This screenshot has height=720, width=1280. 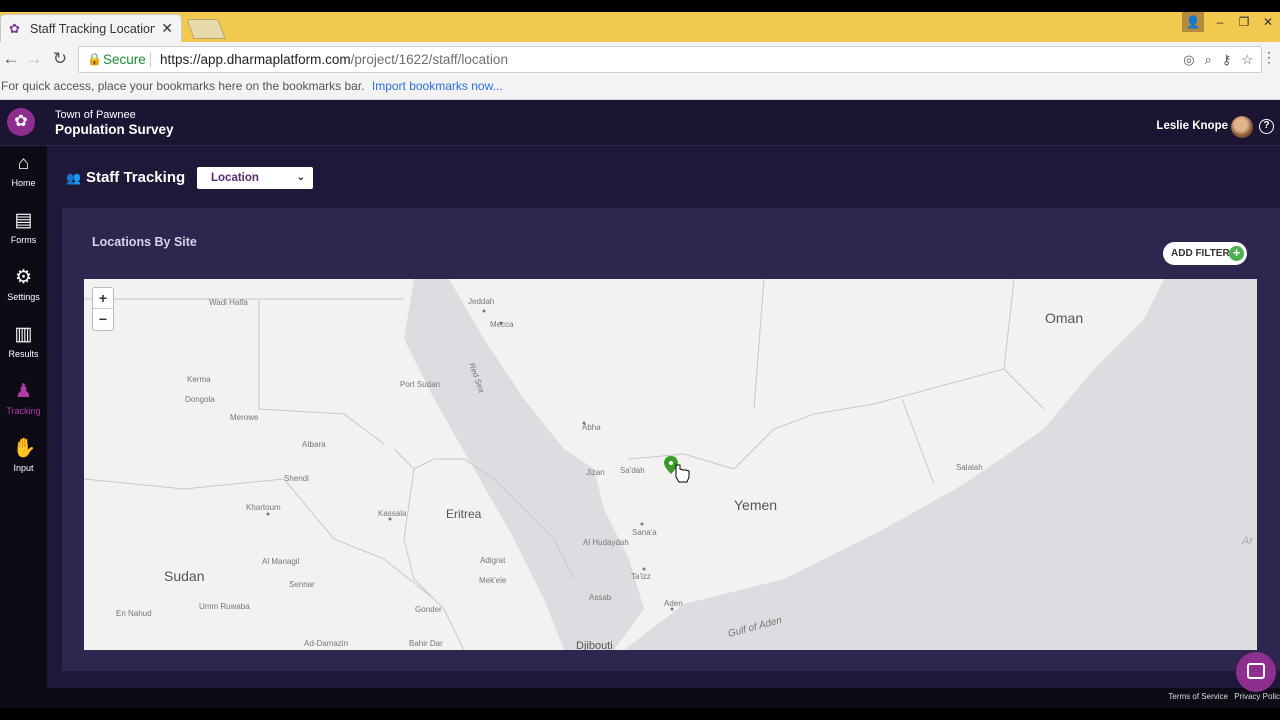 I want to click on privacy-link: Privacy Polic, so click(x=1257, y=696).